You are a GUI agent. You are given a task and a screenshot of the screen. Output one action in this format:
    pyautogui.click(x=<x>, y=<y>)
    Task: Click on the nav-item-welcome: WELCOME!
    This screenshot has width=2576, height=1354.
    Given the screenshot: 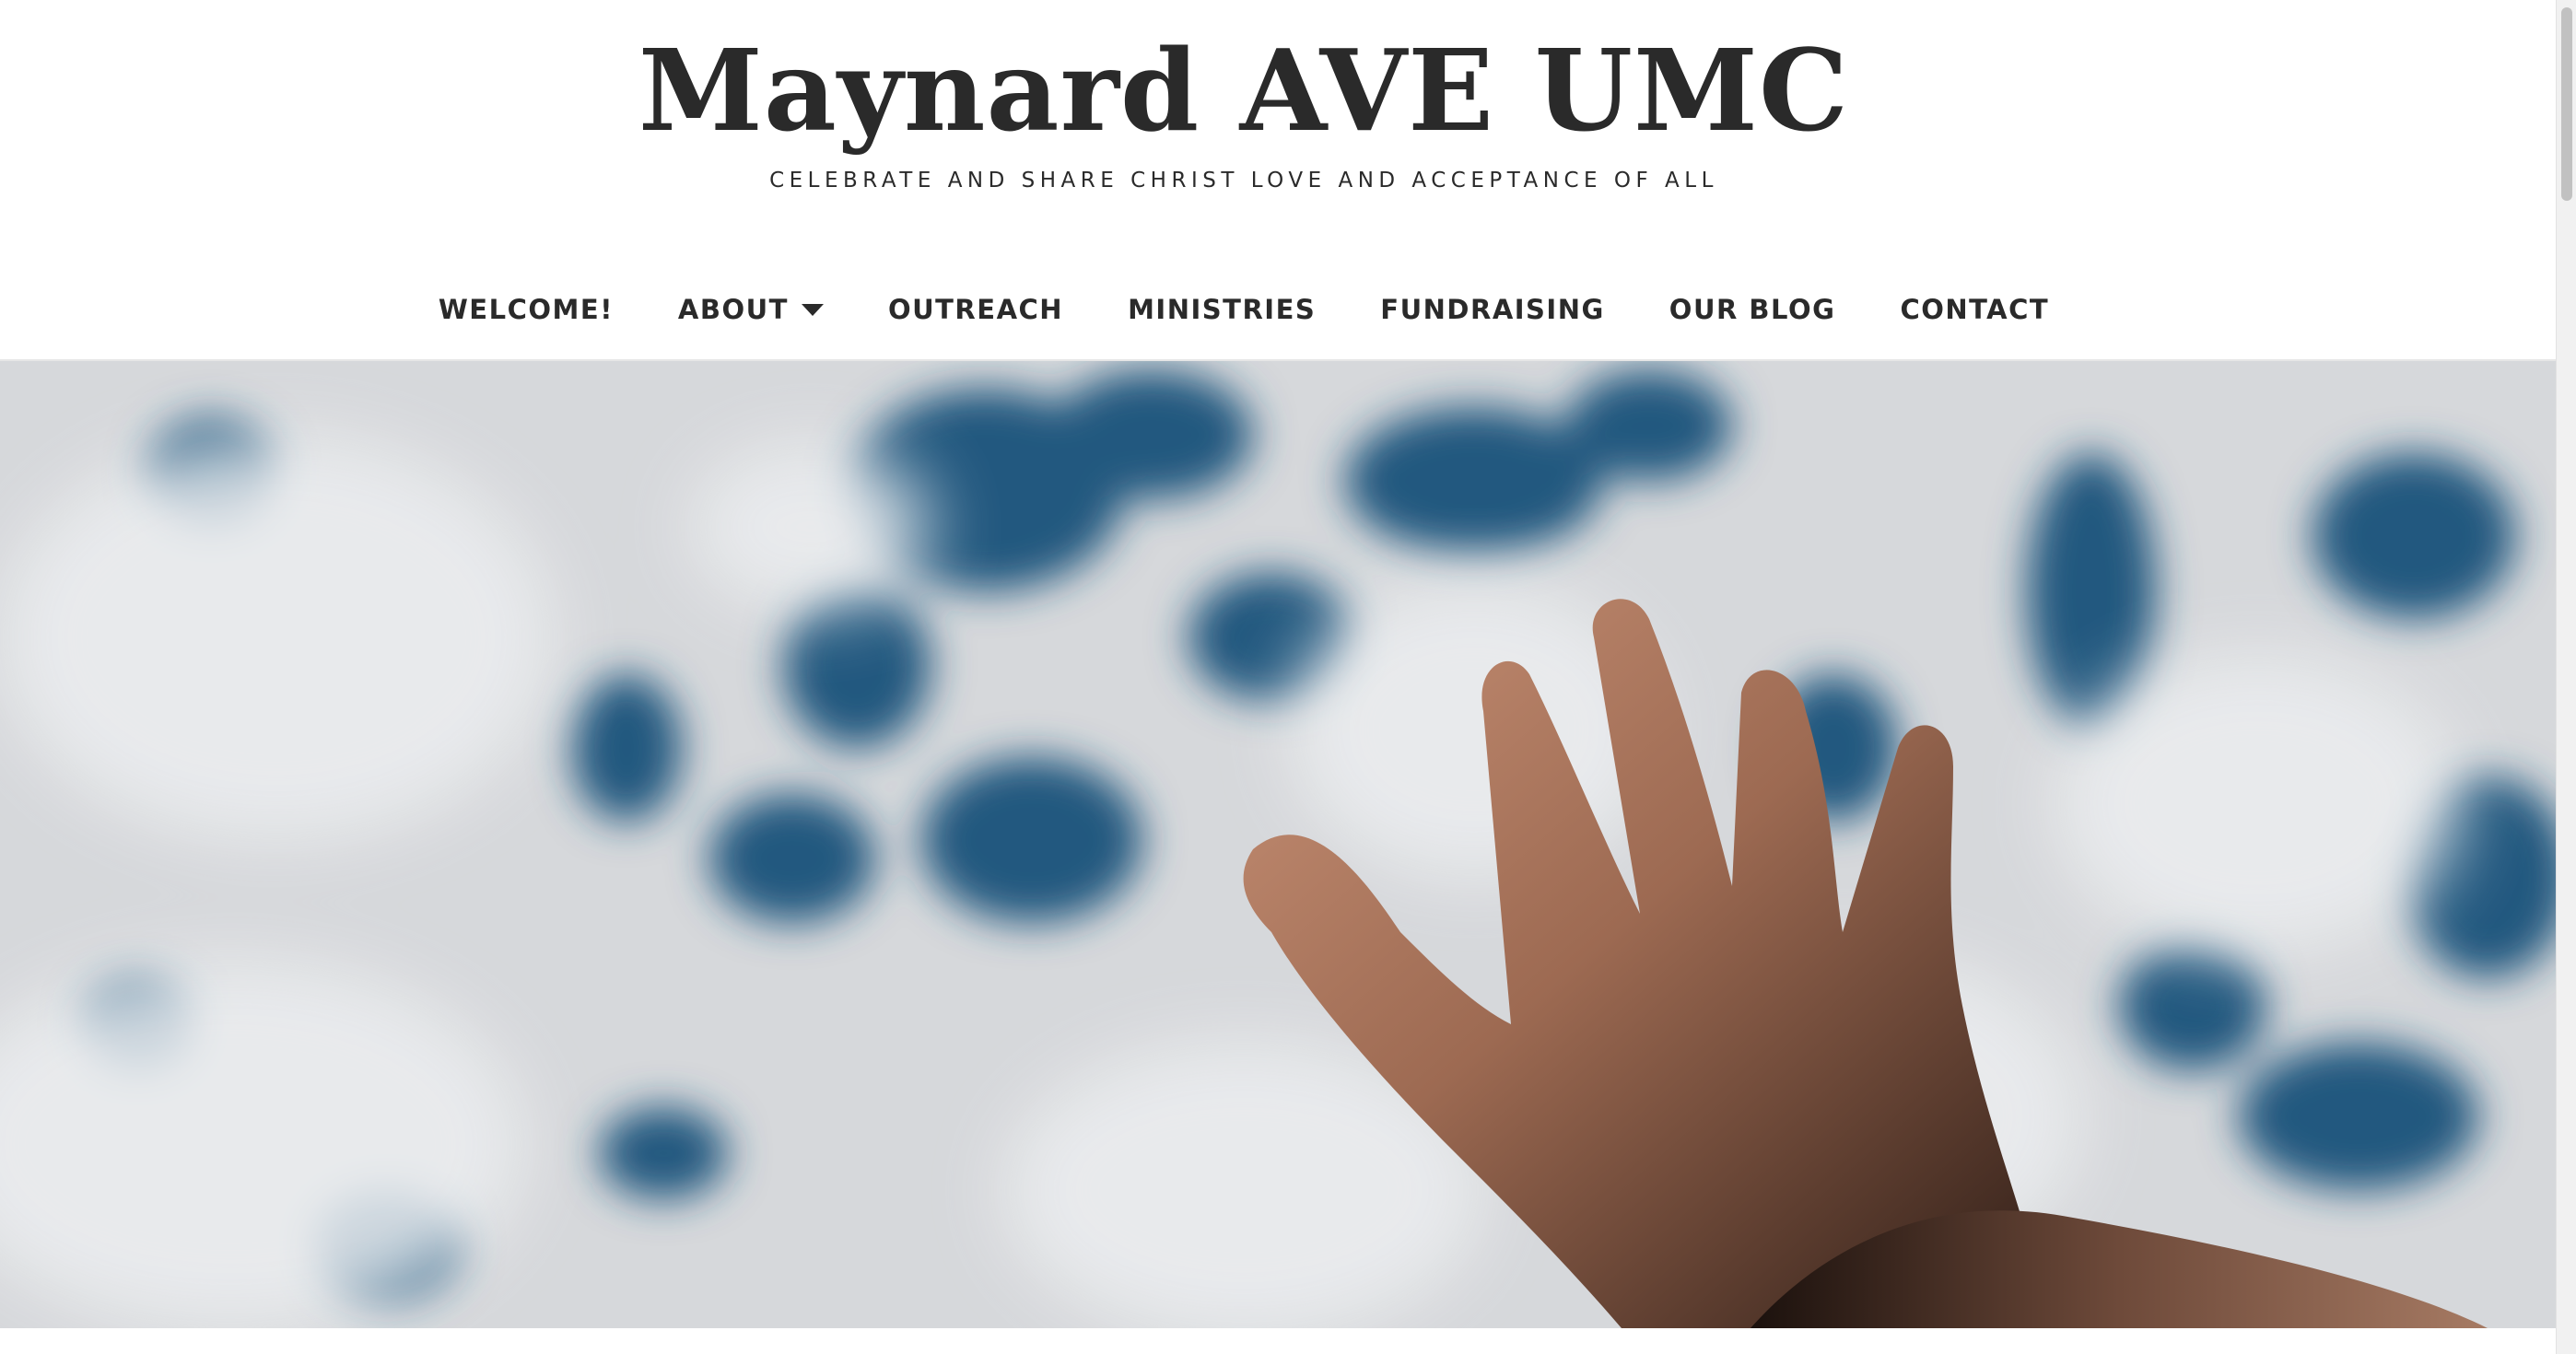 What is the action you would take?
    pyautogui.click(x=526, y=309)
    